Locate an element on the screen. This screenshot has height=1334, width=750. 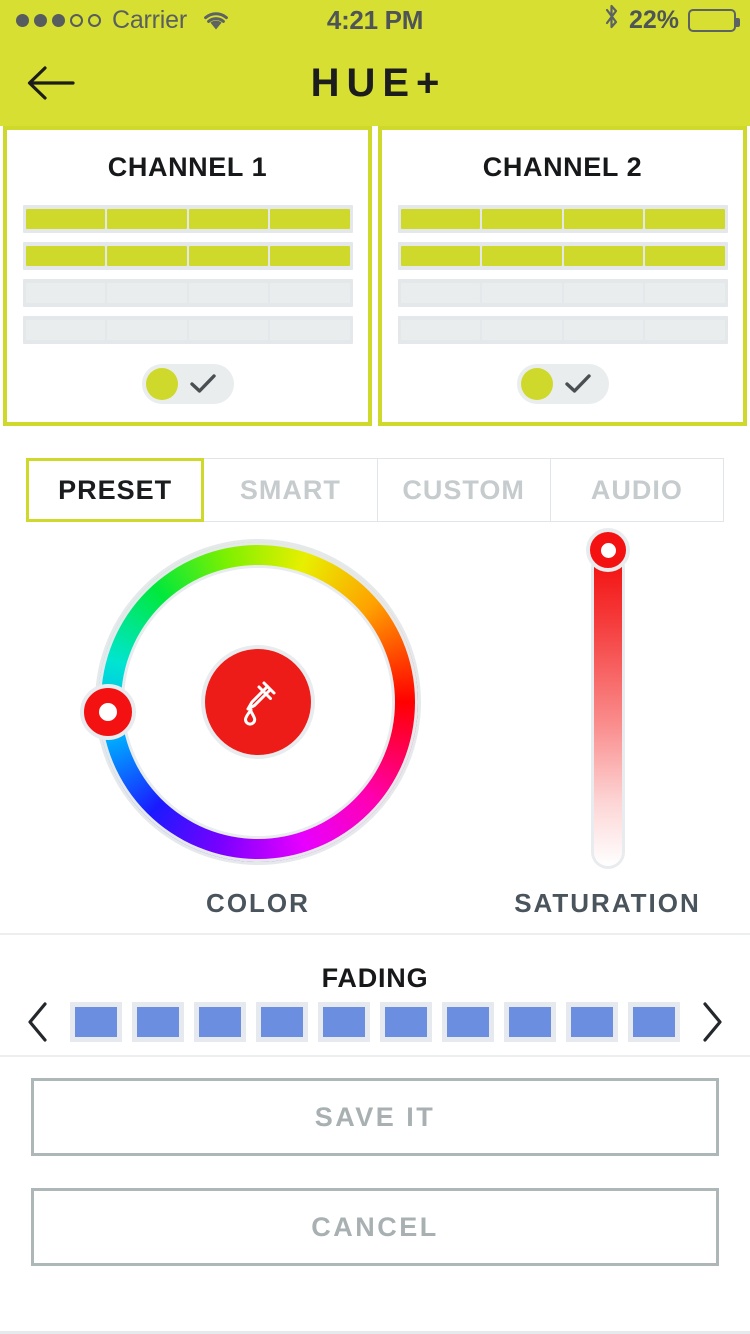
fading-next-button is located at coordinates (712, 1022).